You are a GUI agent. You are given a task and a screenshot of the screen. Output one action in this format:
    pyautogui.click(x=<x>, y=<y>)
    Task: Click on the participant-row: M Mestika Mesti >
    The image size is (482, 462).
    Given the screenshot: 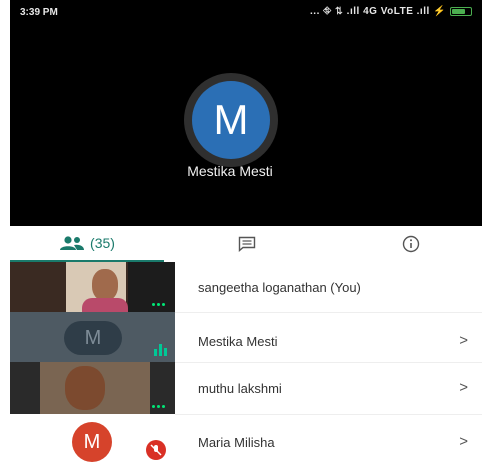 What is the action you would take?
    pyautogui.click(x=246, y=337)
    